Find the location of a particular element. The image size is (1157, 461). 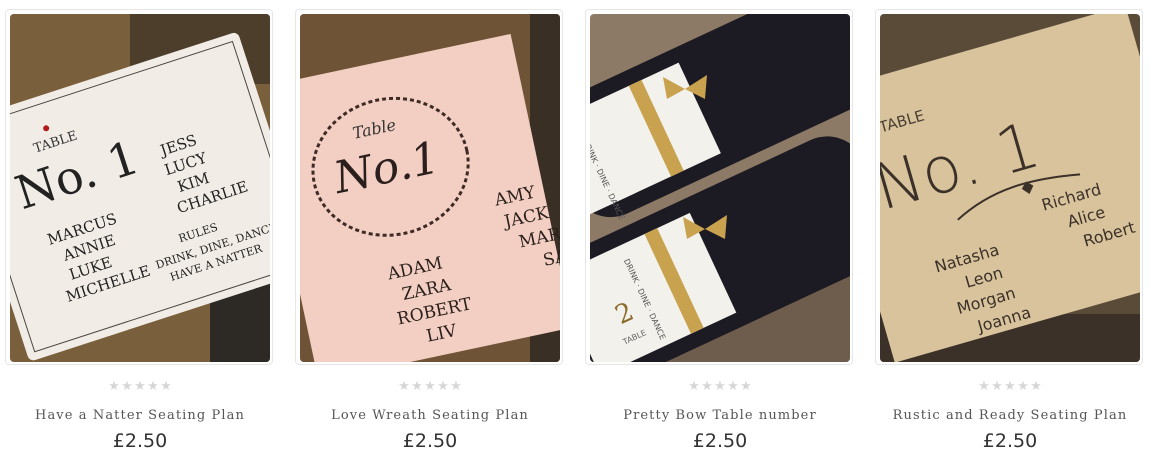

product-title: Rustic and Ready Seating Plan is located at coordinates (1010, 415).